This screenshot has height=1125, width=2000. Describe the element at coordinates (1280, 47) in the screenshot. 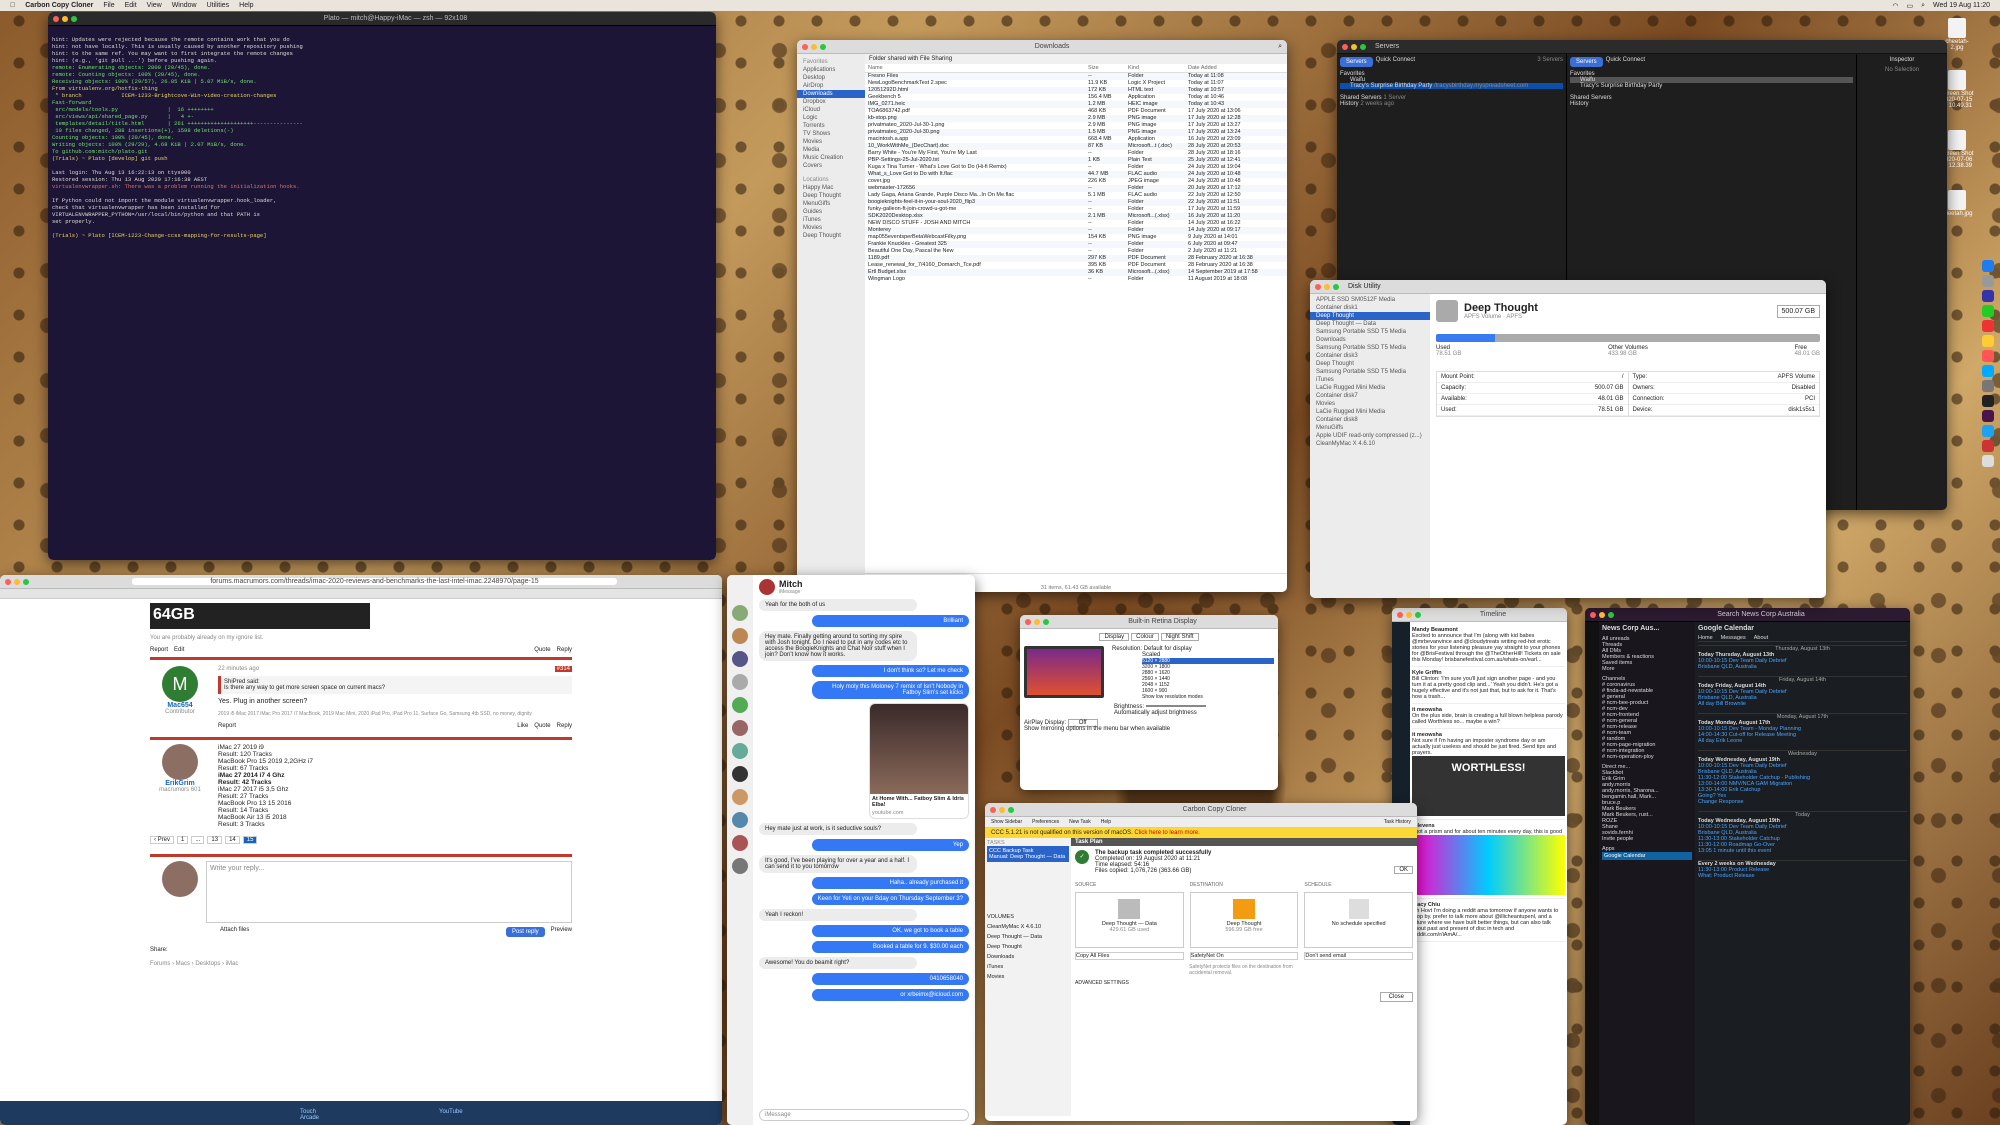

I see `search-icon: ⌕` at that location.